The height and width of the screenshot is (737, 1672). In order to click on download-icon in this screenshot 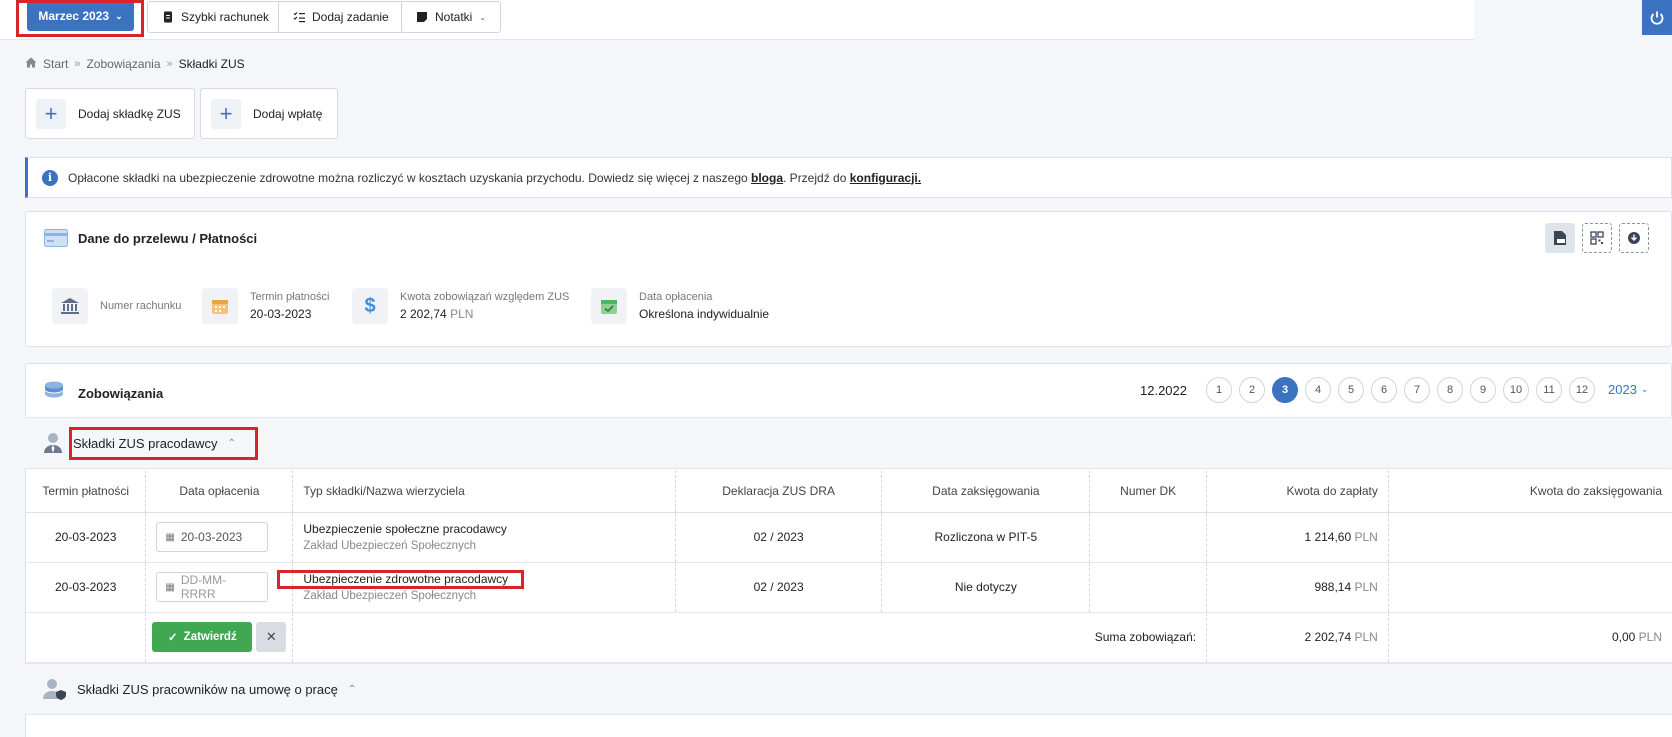, I will do `click(1634, 238)`.